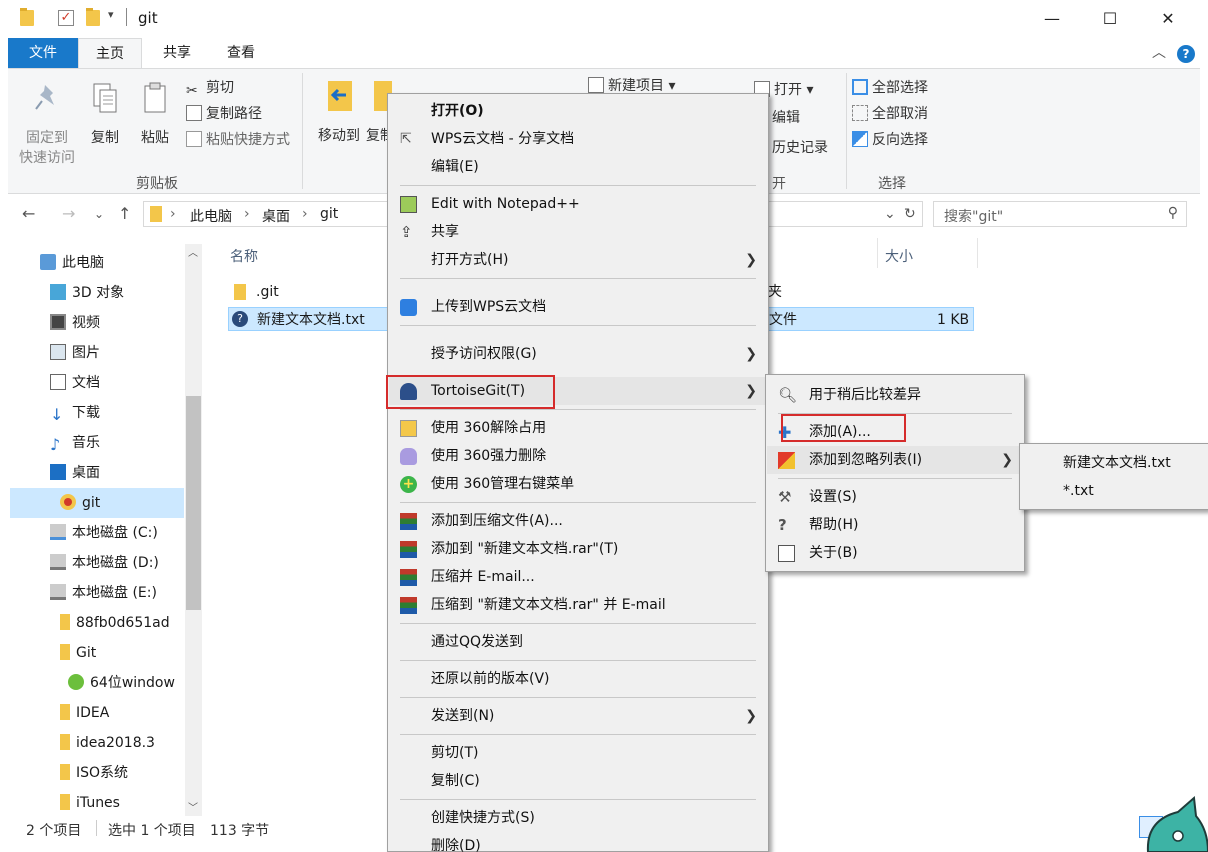 The image size is (1208, 852). What do you see at coordinates (1168, 19) in the screenshot?
I see `close-button: ✕` at bounding box center [1168, 19].